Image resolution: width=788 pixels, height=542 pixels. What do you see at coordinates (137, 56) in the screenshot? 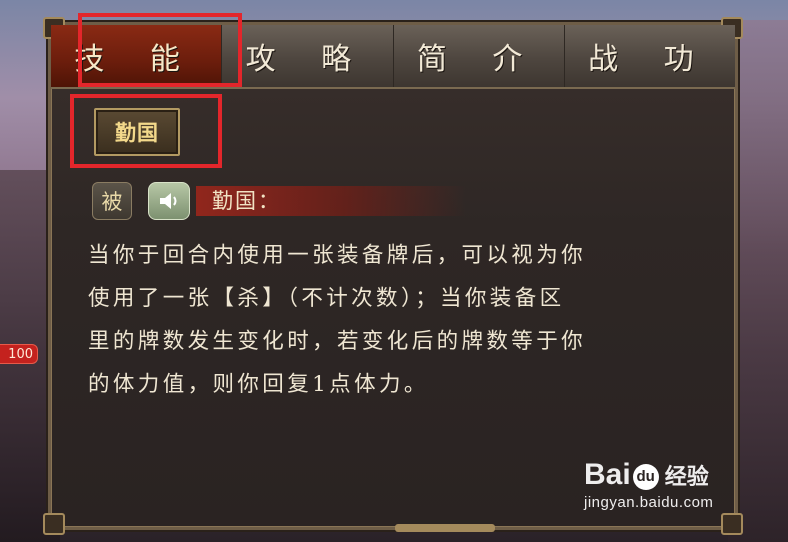
I see `tab-skills: 技 能` at bounding box center [137, 56].